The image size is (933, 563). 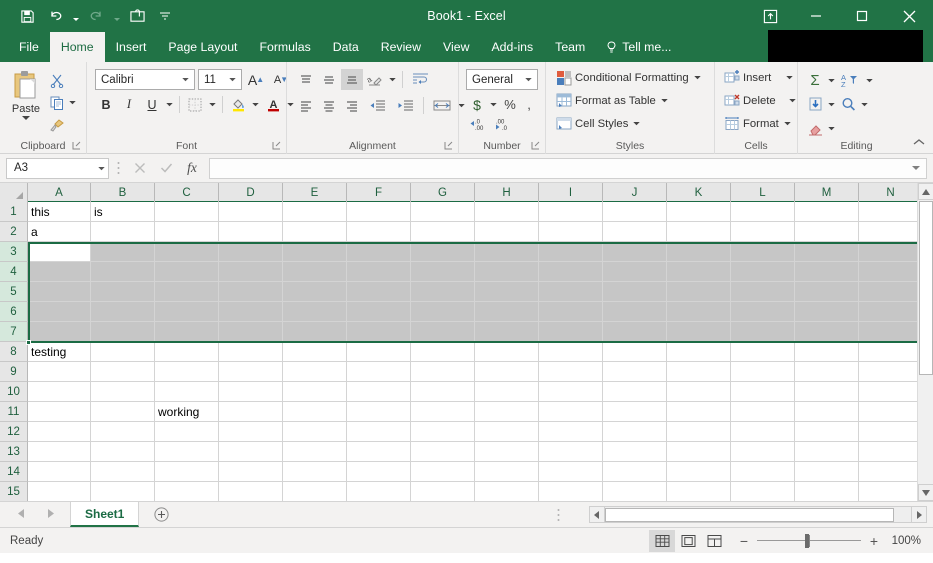 I want to click on cell-K6, so click(x=699, y=312).